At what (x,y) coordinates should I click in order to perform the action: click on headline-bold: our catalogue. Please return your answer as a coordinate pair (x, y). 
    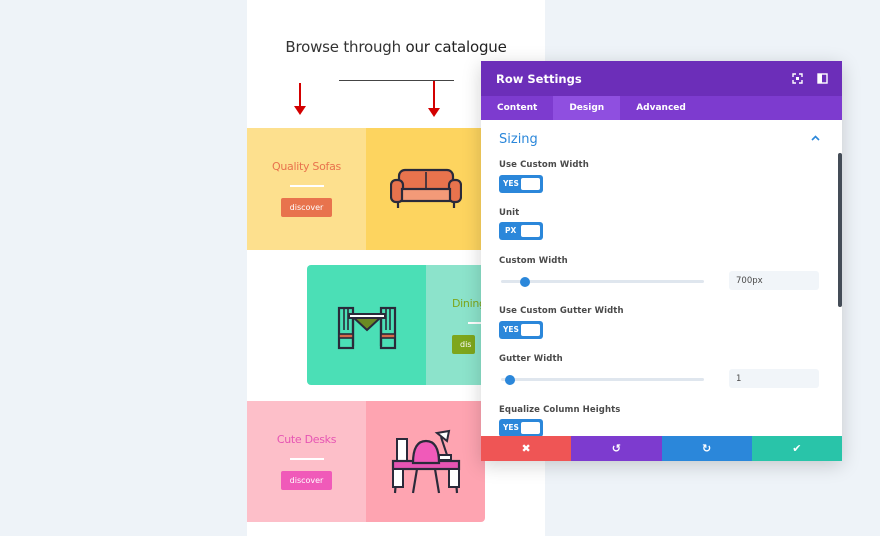
    Looking at the image, I should click on (456, 47).